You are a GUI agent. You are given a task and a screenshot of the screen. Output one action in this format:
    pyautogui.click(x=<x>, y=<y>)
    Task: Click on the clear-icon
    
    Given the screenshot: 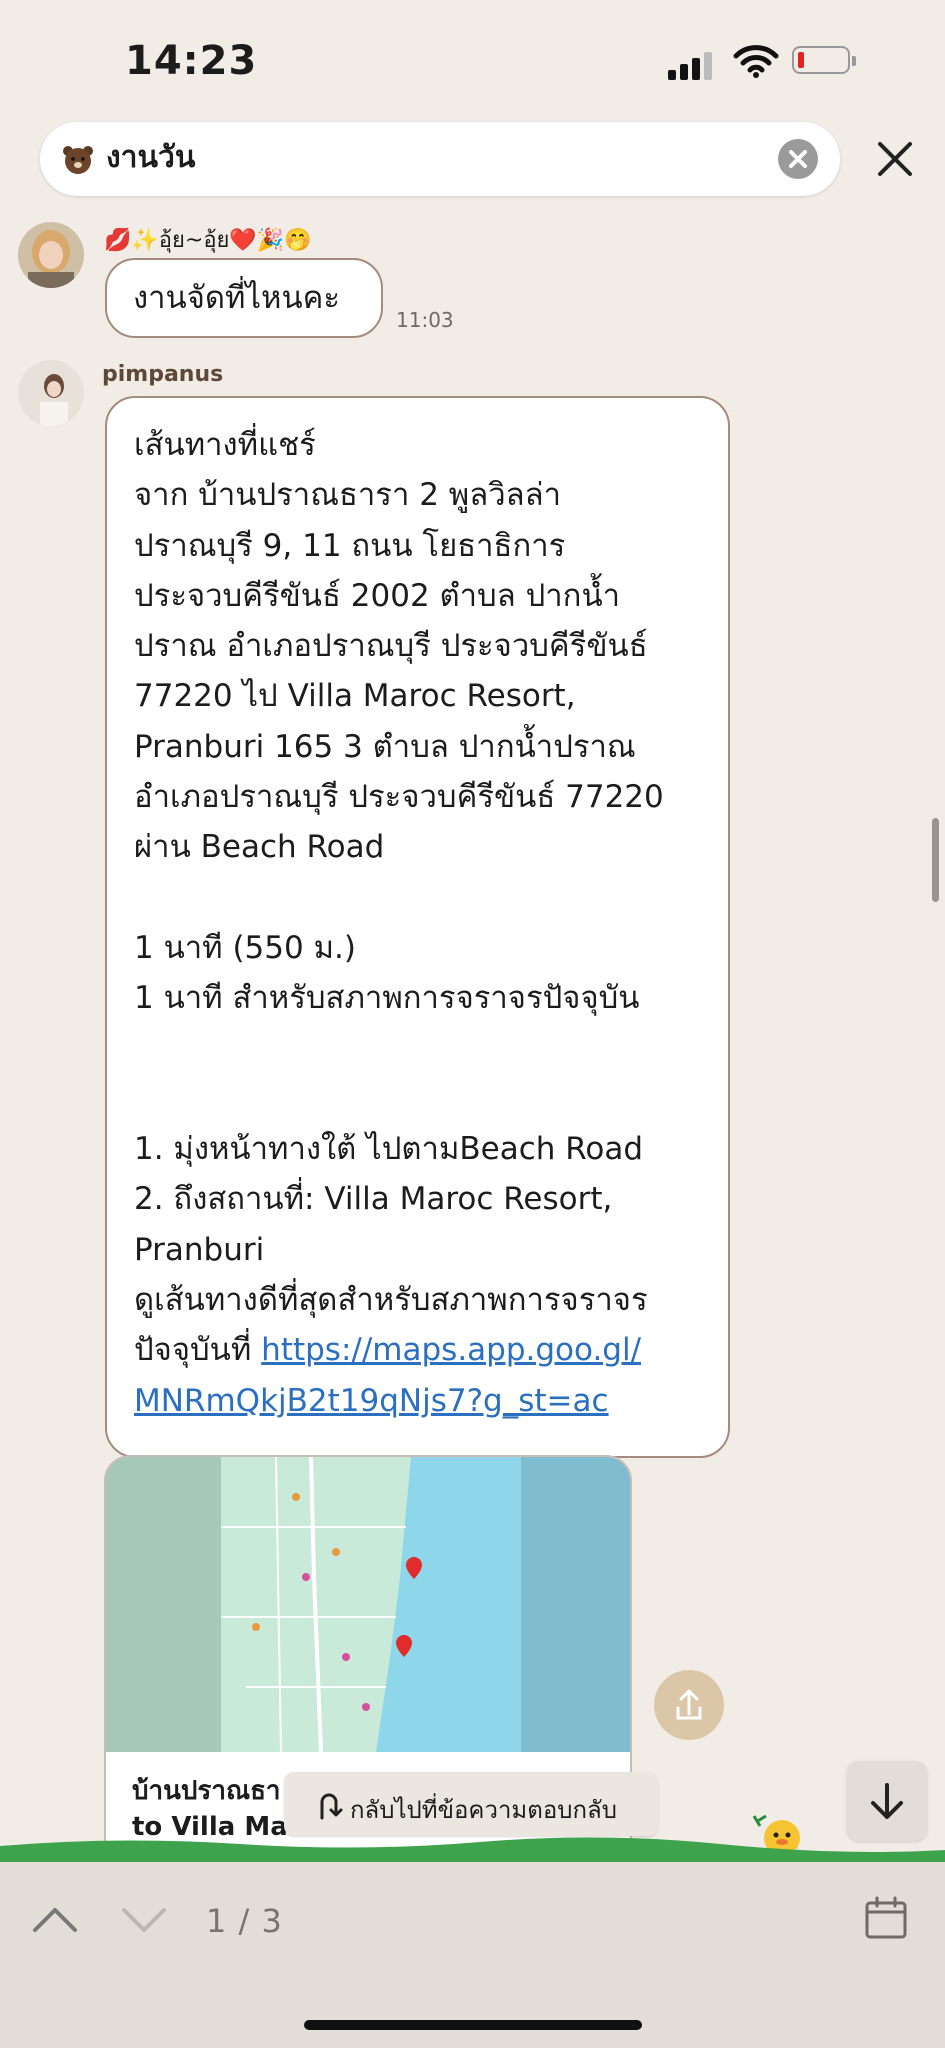 What is the action you would take?
    pyautogui.click(x=798, y=159)
    